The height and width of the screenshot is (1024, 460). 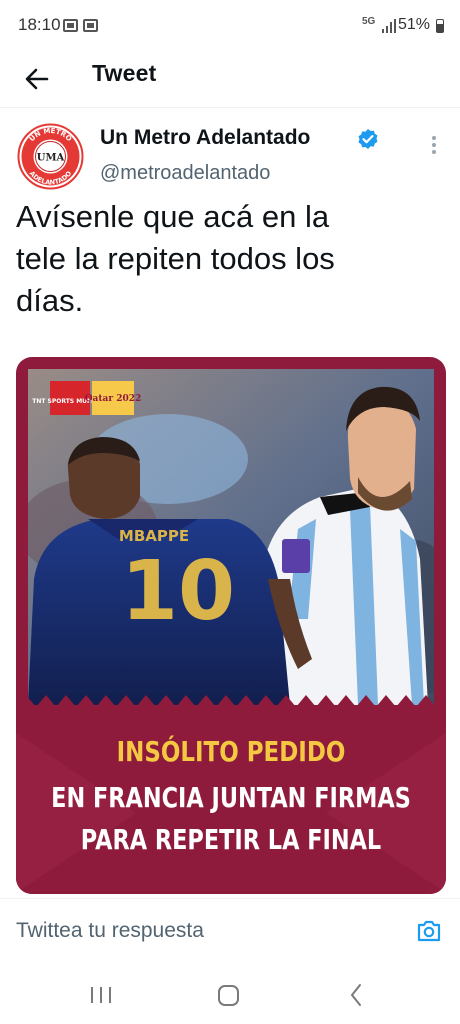 I want to click on gallery-notification-icon, so click(x=70, y=25).